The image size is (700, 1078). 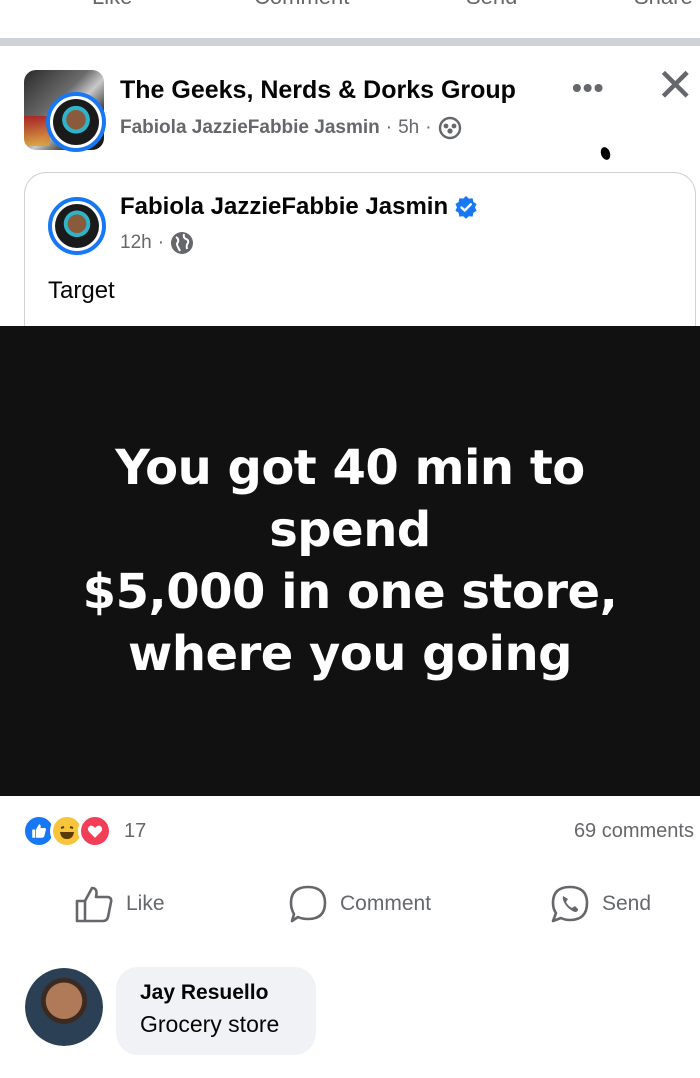 I want to click on share-icon, so click(x=598, y=8).